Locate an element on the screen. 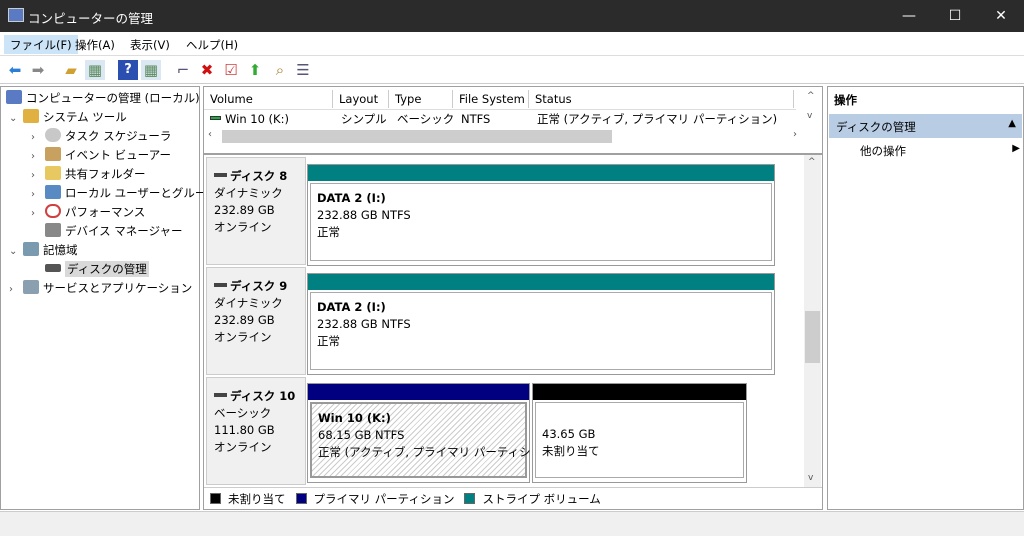  cell-status: 正常 (アクティブ, プライマリ パーティション) is located at coordinates (657, 119).